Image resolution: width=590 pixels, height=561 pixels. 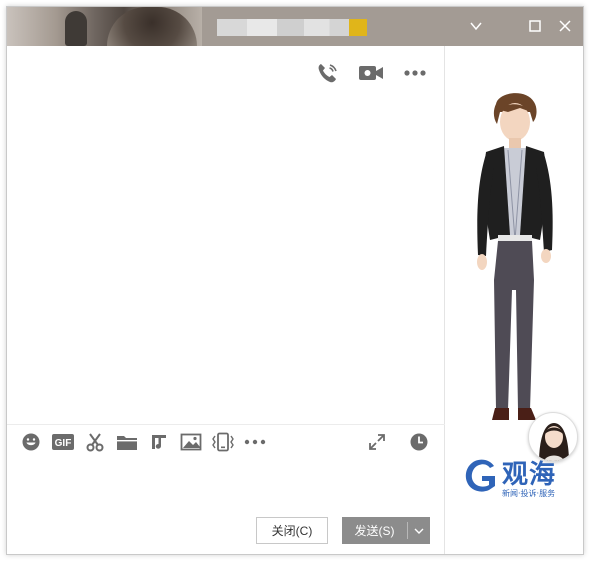 I want to click on contact-name-blurred, so click(x=292, y=27).